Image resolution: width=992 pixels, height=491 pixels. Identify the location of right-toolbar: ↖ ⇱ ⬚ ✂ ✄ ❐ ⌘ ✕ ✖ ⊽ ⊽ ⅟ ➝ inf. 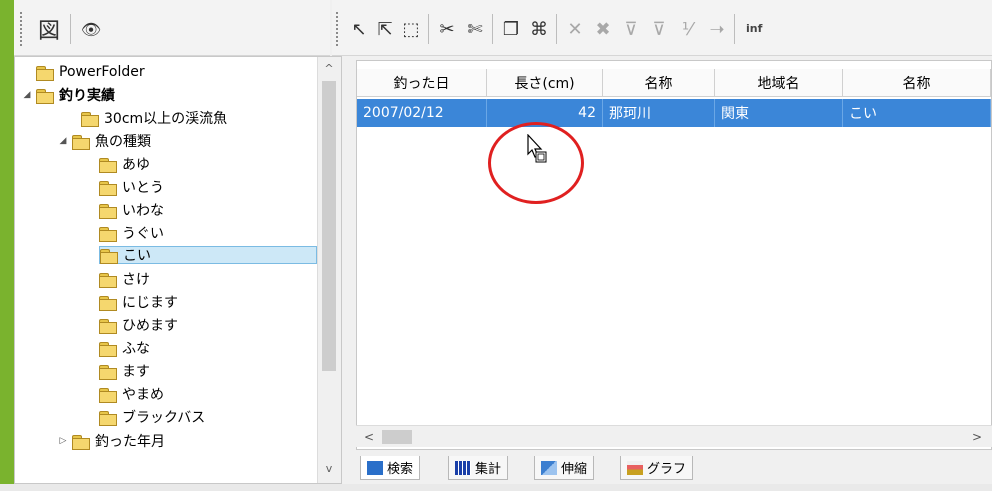
(662, 28).